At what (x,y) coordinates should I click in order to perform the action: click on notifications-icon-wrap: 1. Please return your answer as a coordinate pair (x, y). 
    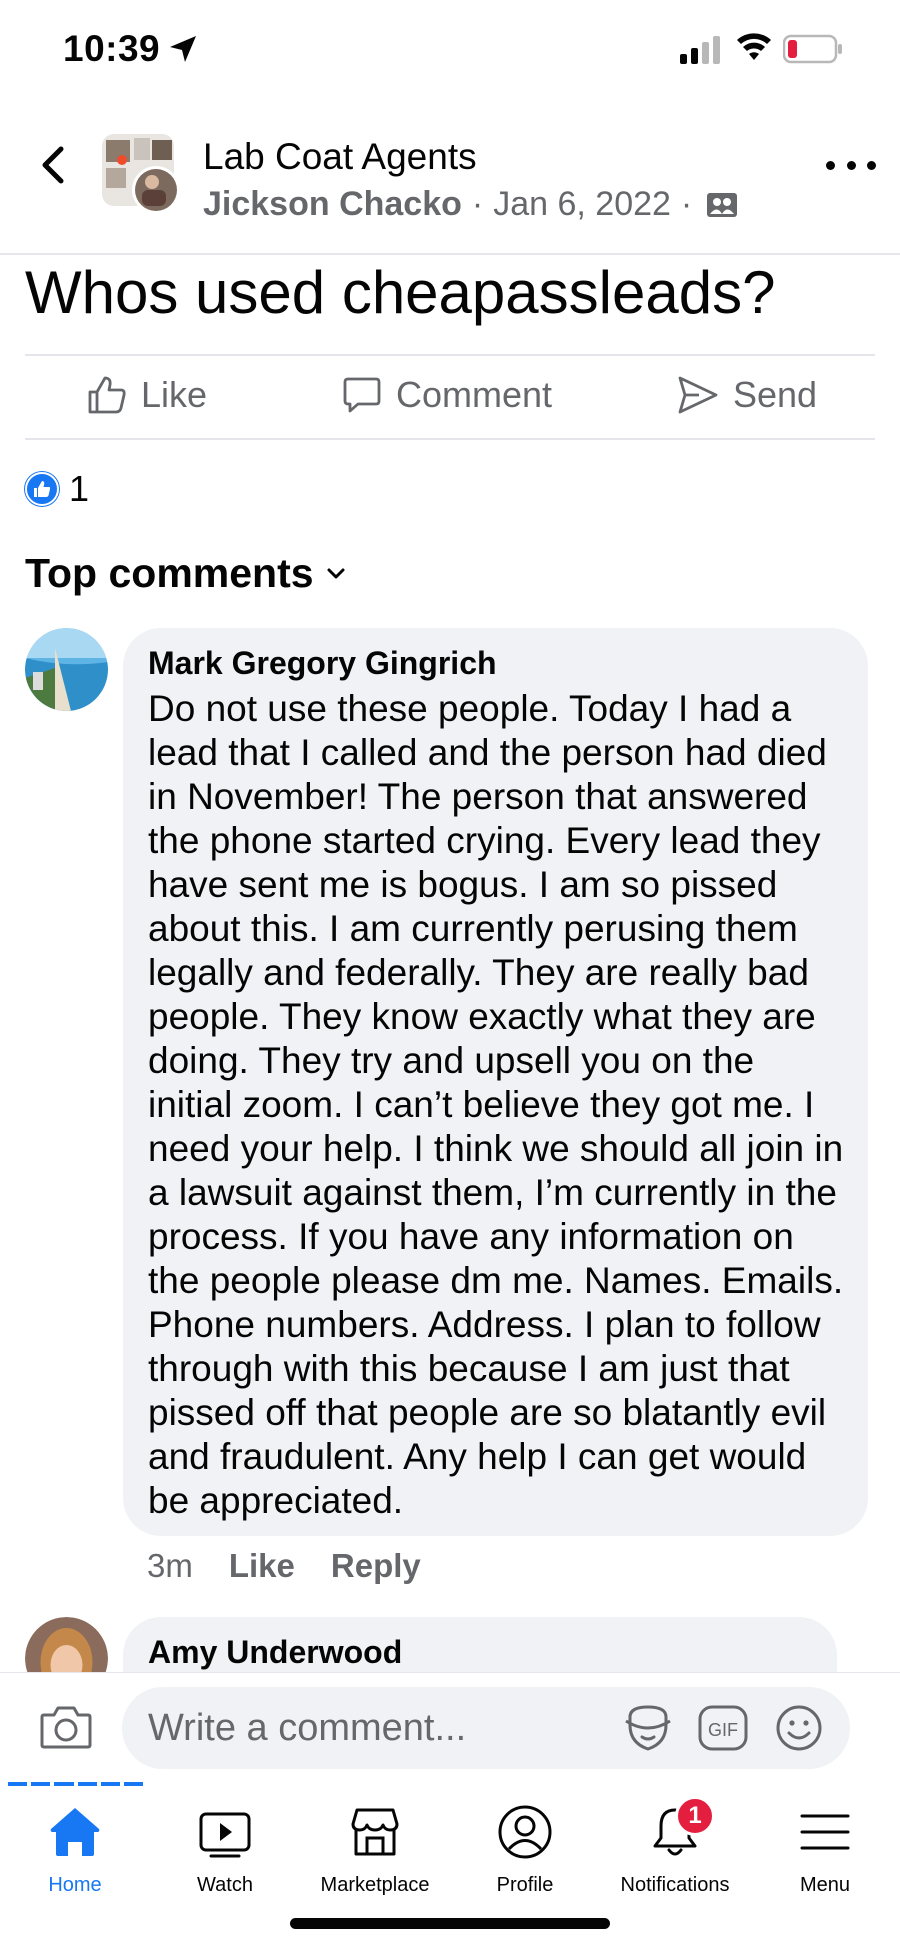
    Looking at the image, I should click on (681, 1828).